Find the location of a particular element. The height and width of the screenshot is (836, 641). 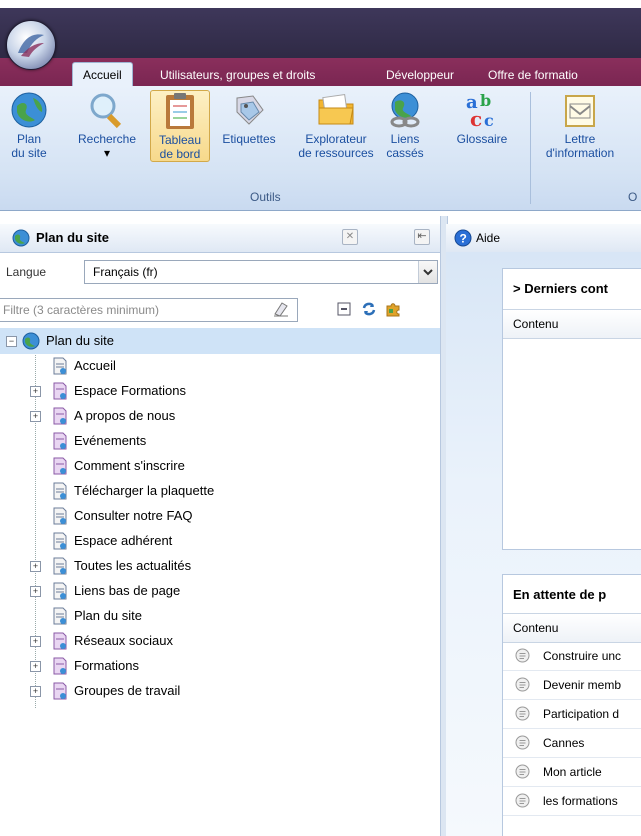

tree-item: + Réseaux sociaux is located at coordinates (220, 641).